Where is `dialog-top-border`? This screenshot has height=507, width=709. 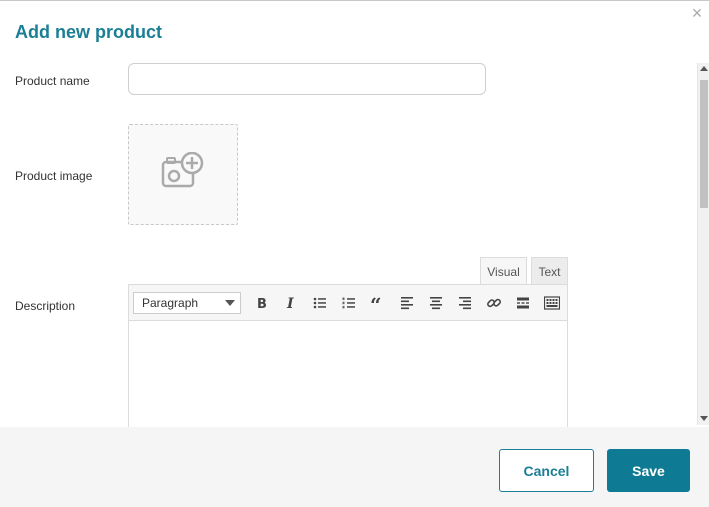 dialog-top-border is located at coordinates (354, 0).